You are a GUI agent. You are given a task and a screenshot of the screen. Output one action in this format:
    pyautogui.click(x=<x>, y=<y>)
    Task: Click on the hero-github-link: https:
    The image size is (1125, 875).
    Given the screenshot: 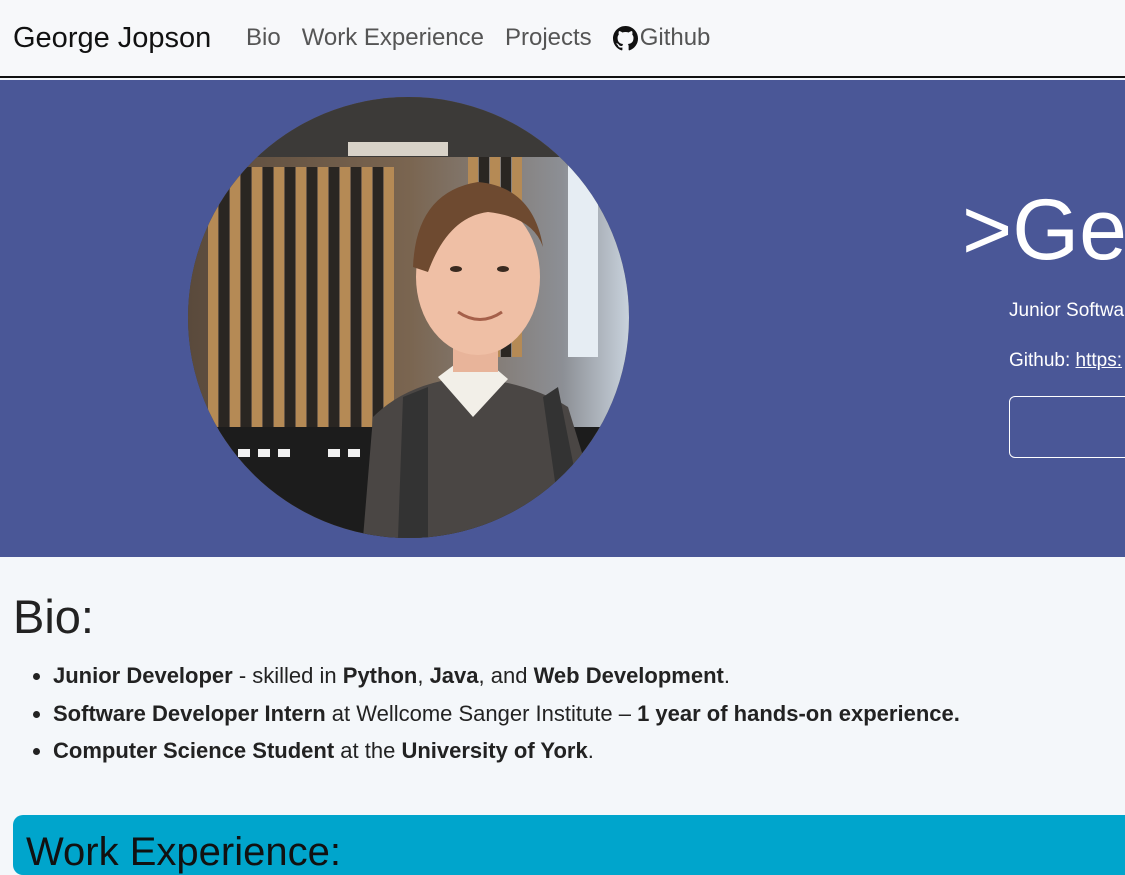 What is the action you would take?
    pyautogui.click(x=1099, y=360)
    